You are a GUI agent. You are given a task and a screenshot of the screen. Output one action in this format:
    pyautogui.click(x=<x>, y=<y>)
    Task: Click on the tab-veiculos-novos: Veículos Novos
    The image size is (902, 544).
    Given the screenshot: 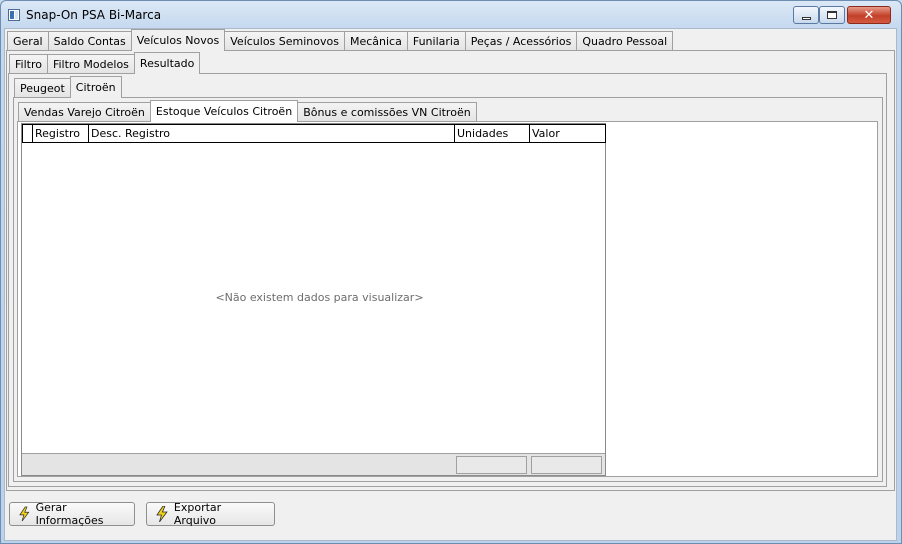 What is the action you would take?
    pyautogui.click(x=178, y=40)
    